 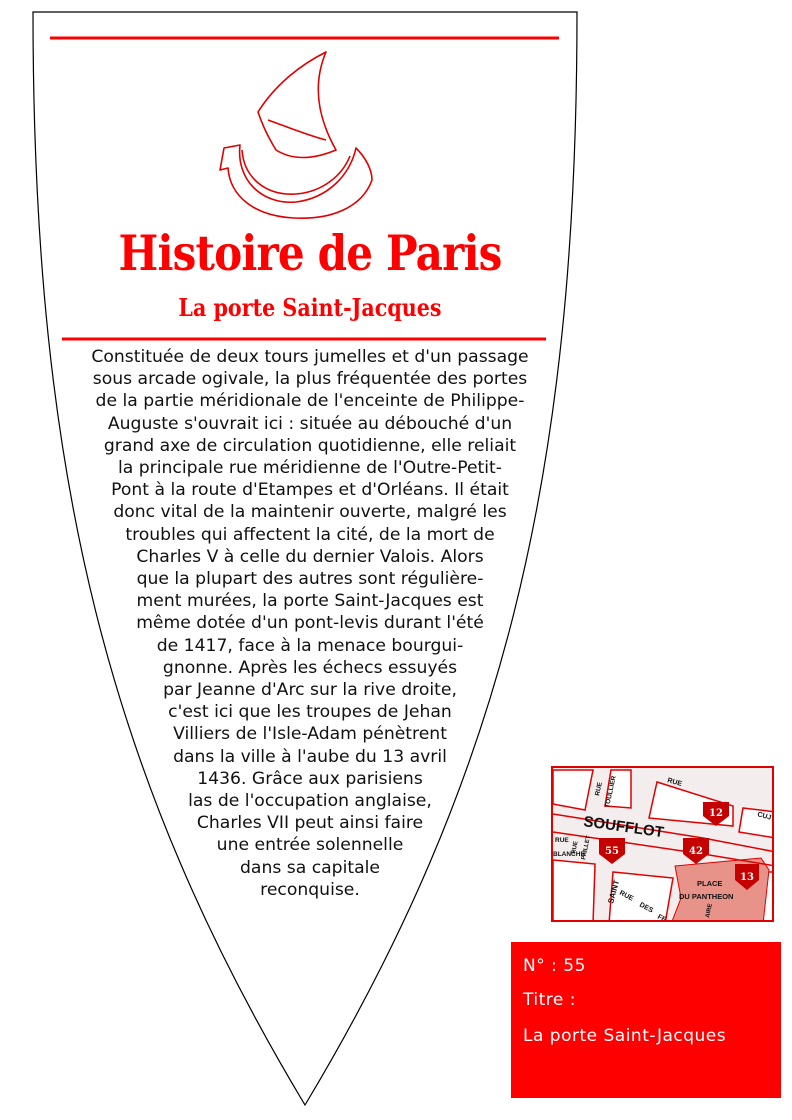 I want to click on map-marker-42: 42, so click(x=696, y=851).